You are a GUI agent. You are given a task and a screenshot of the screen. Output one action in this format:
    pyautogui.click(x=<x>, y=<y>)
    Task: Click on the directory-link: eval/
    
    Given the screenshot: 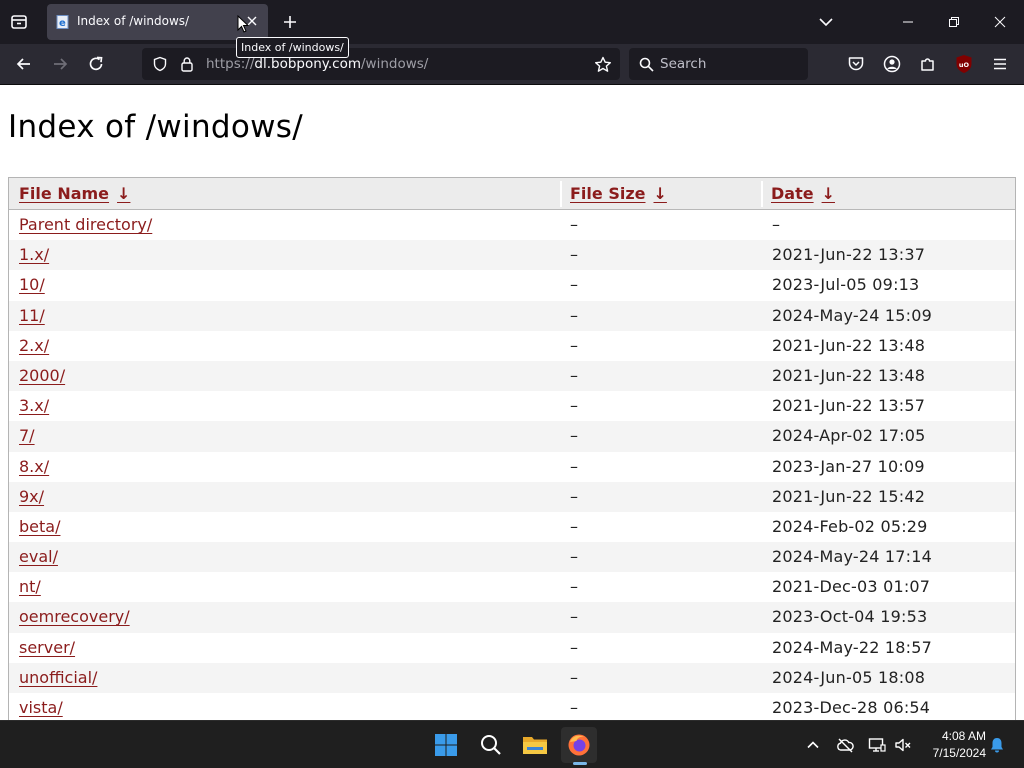 What is the action you would take?
    pyautogui.click(x=38, y=556)
    